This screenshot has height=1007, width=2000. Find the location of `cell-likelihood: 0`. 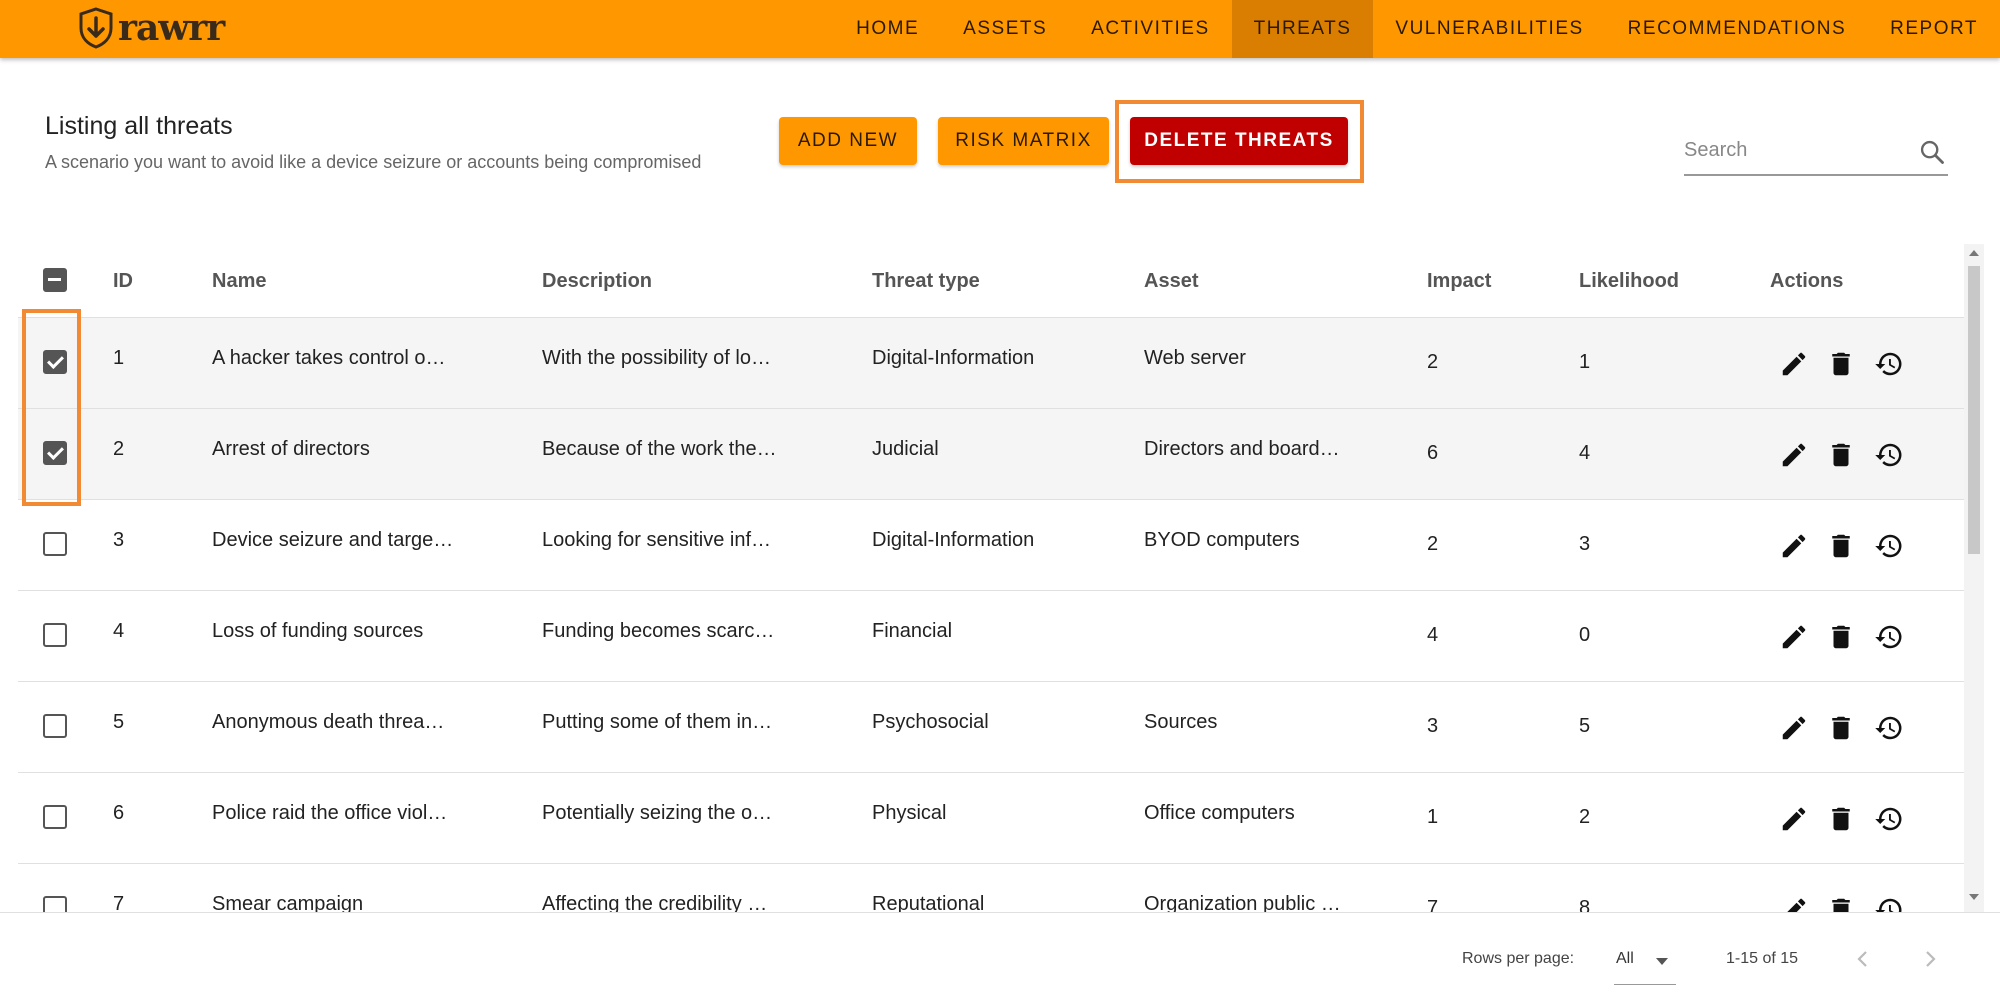

cell-likelihood: 0 is located at coordinates (1585, 635).